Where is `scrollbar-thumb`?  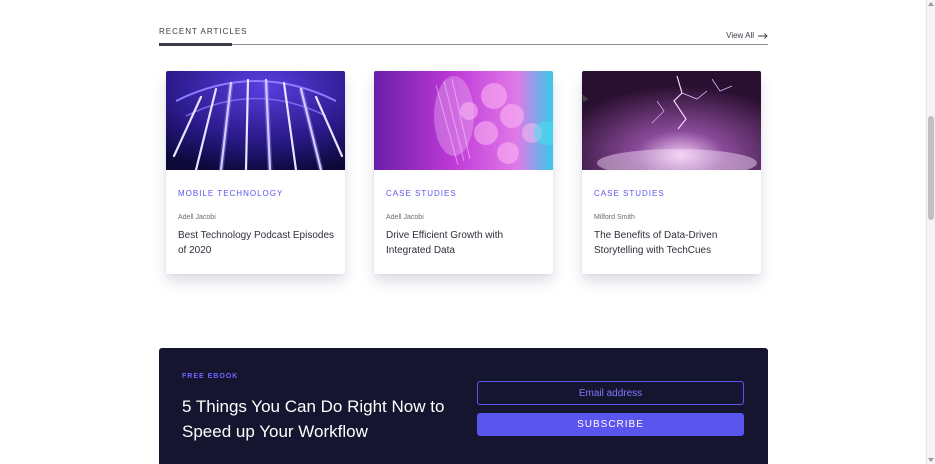 scrollbar-thumb is located at coordinates (931, 168).